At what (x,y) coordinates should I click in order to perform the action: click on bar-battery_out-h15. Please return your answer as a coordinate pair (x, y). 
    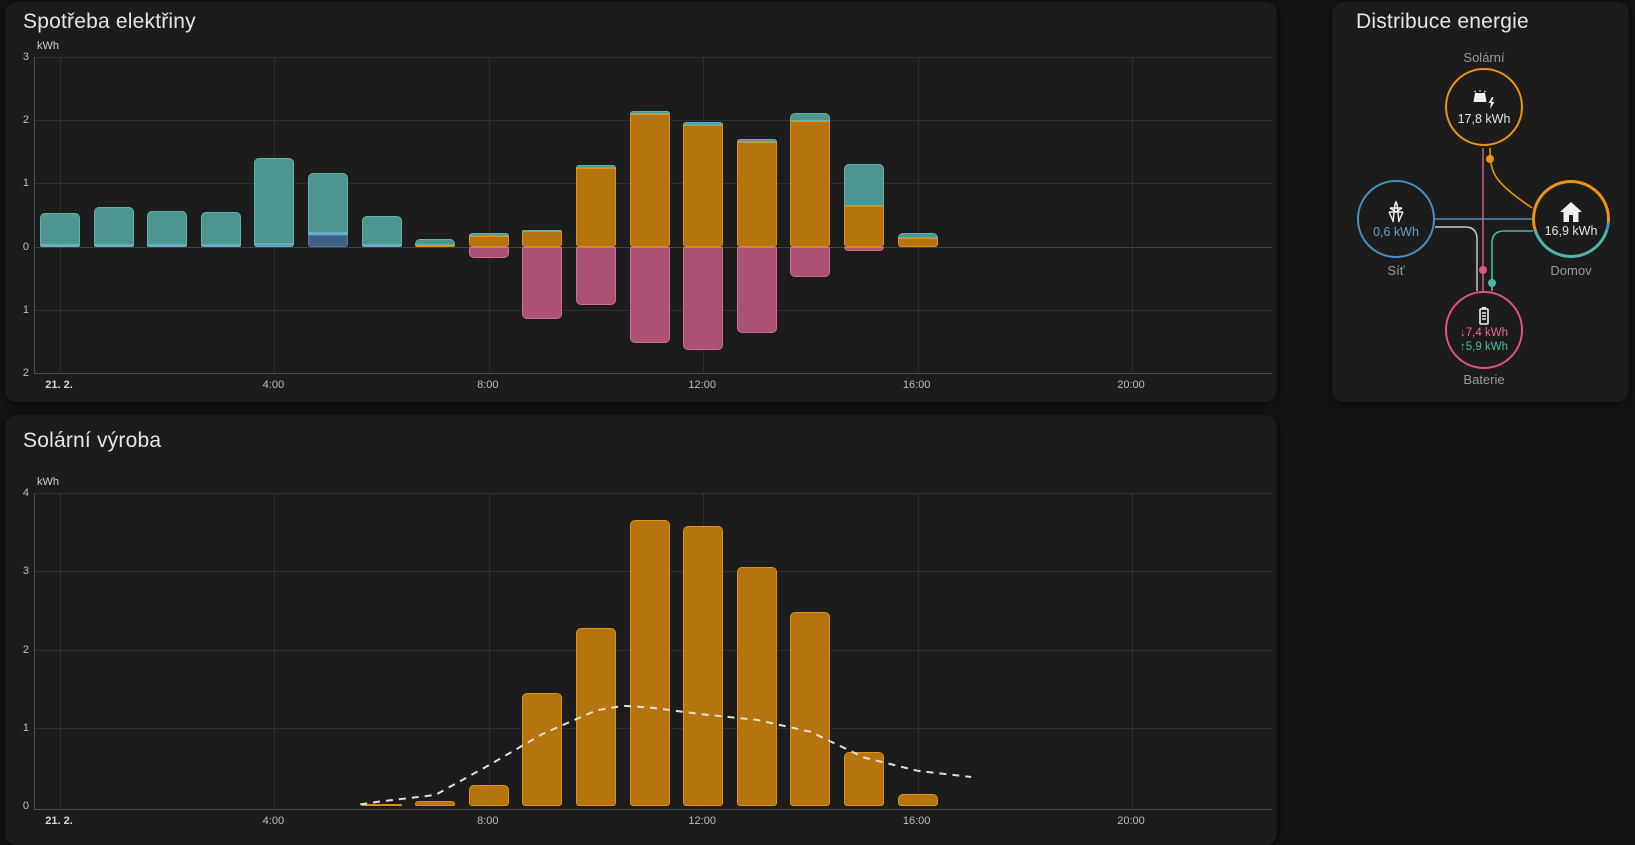
    Looking at the image, I should click on (864, 185).